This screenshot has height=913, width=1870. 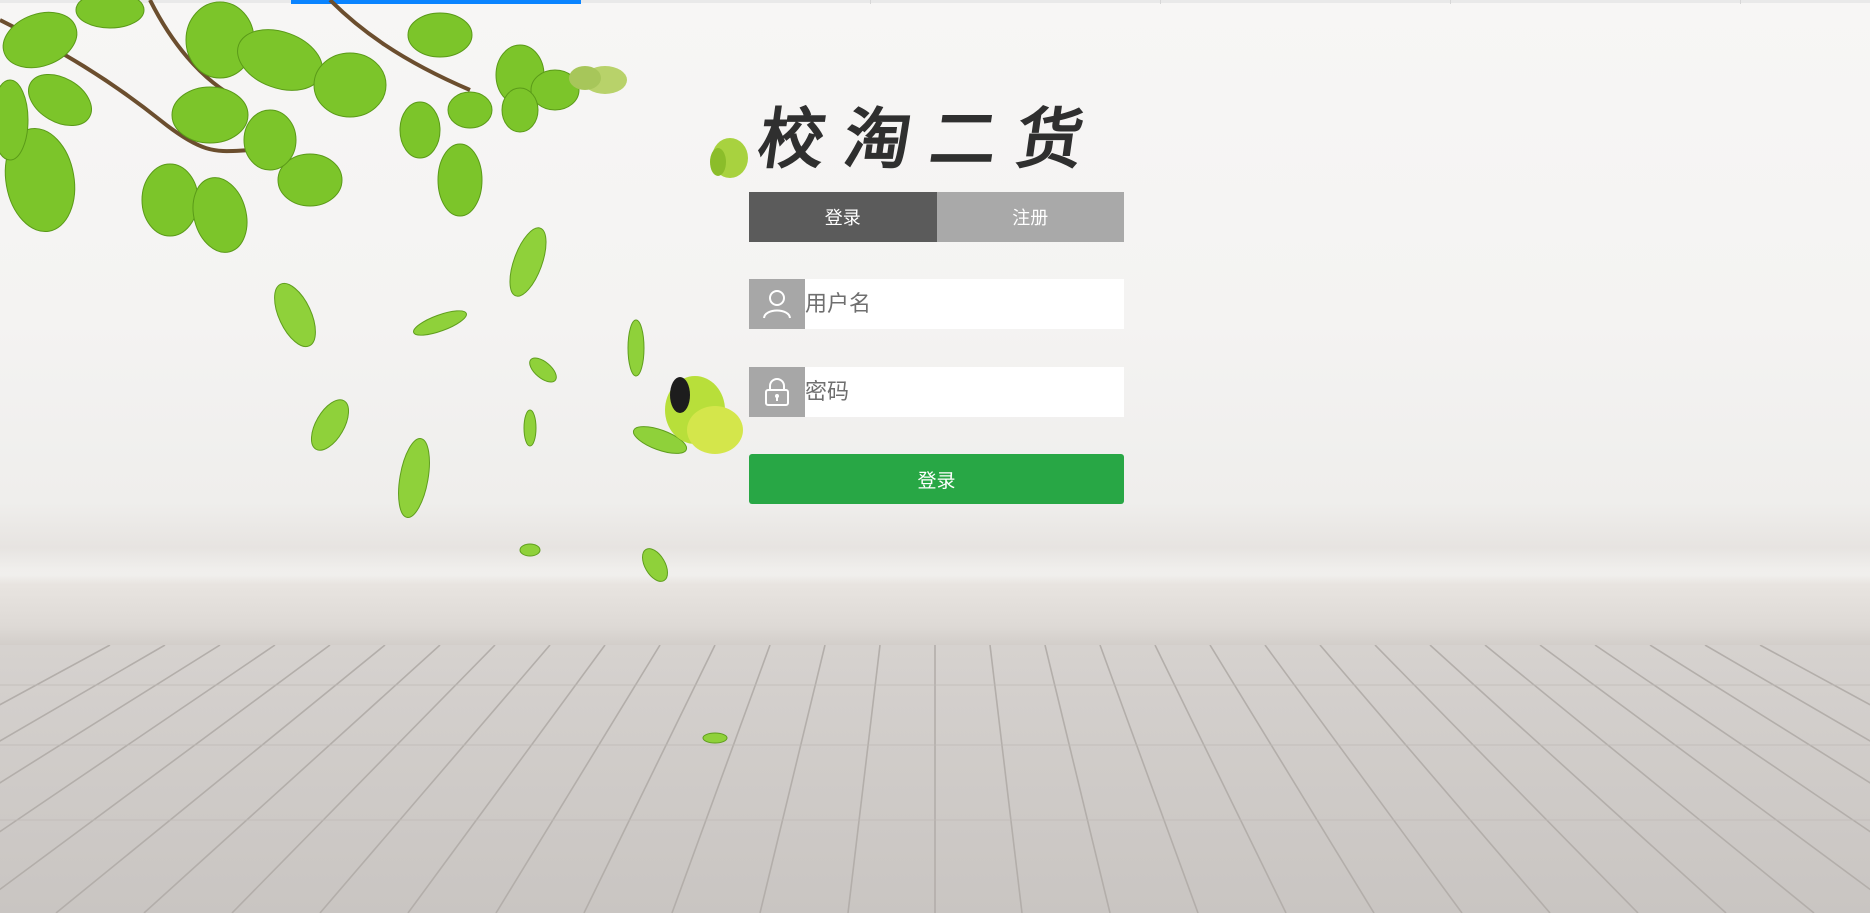 I want to click on branch-icon, so click(x=235, y=77).